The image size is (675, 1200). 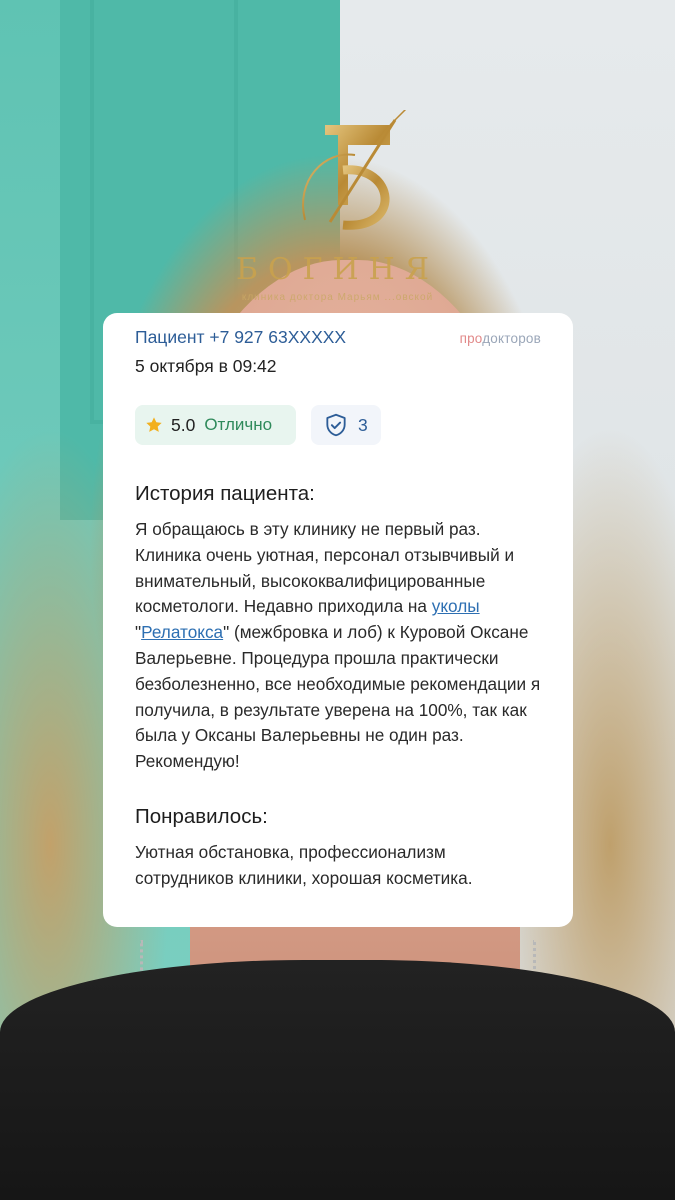 I want to click on star-icon, so click(x=154, y=424).